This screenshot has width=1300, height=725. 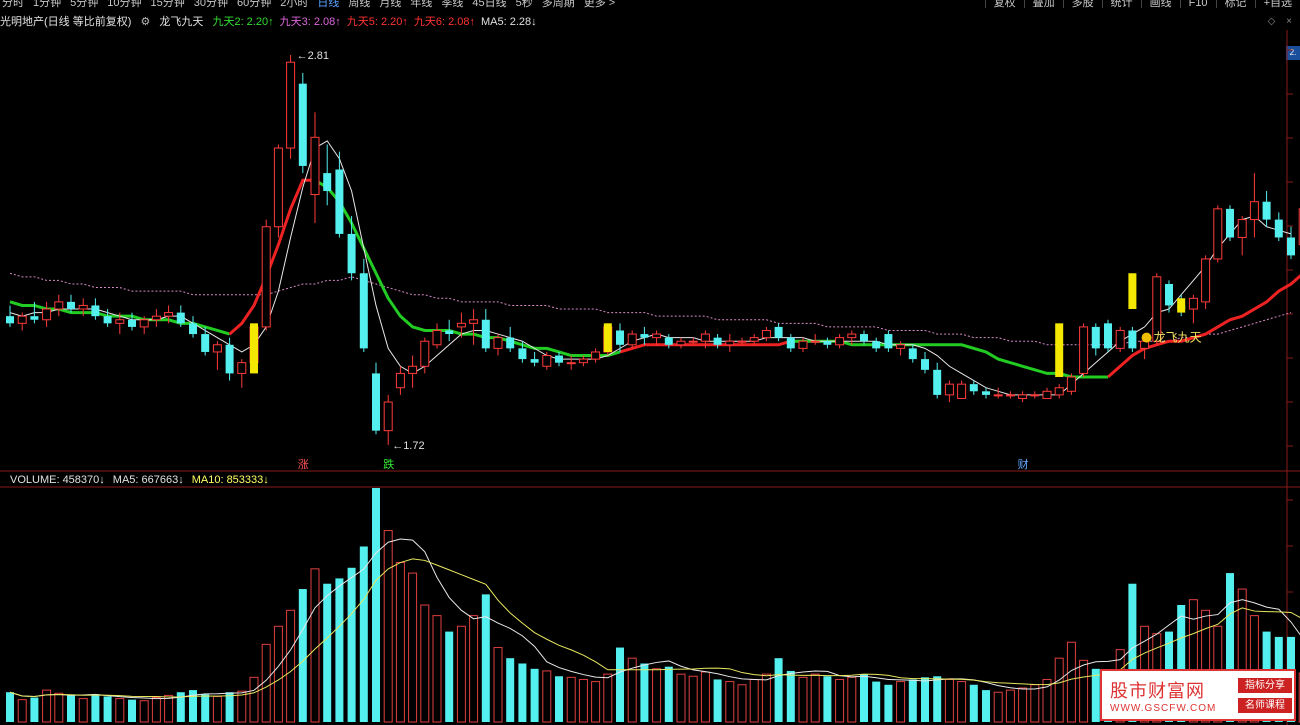 I want to click on watermark-badge-course: 名师课程, so click(x=1265, y=705).